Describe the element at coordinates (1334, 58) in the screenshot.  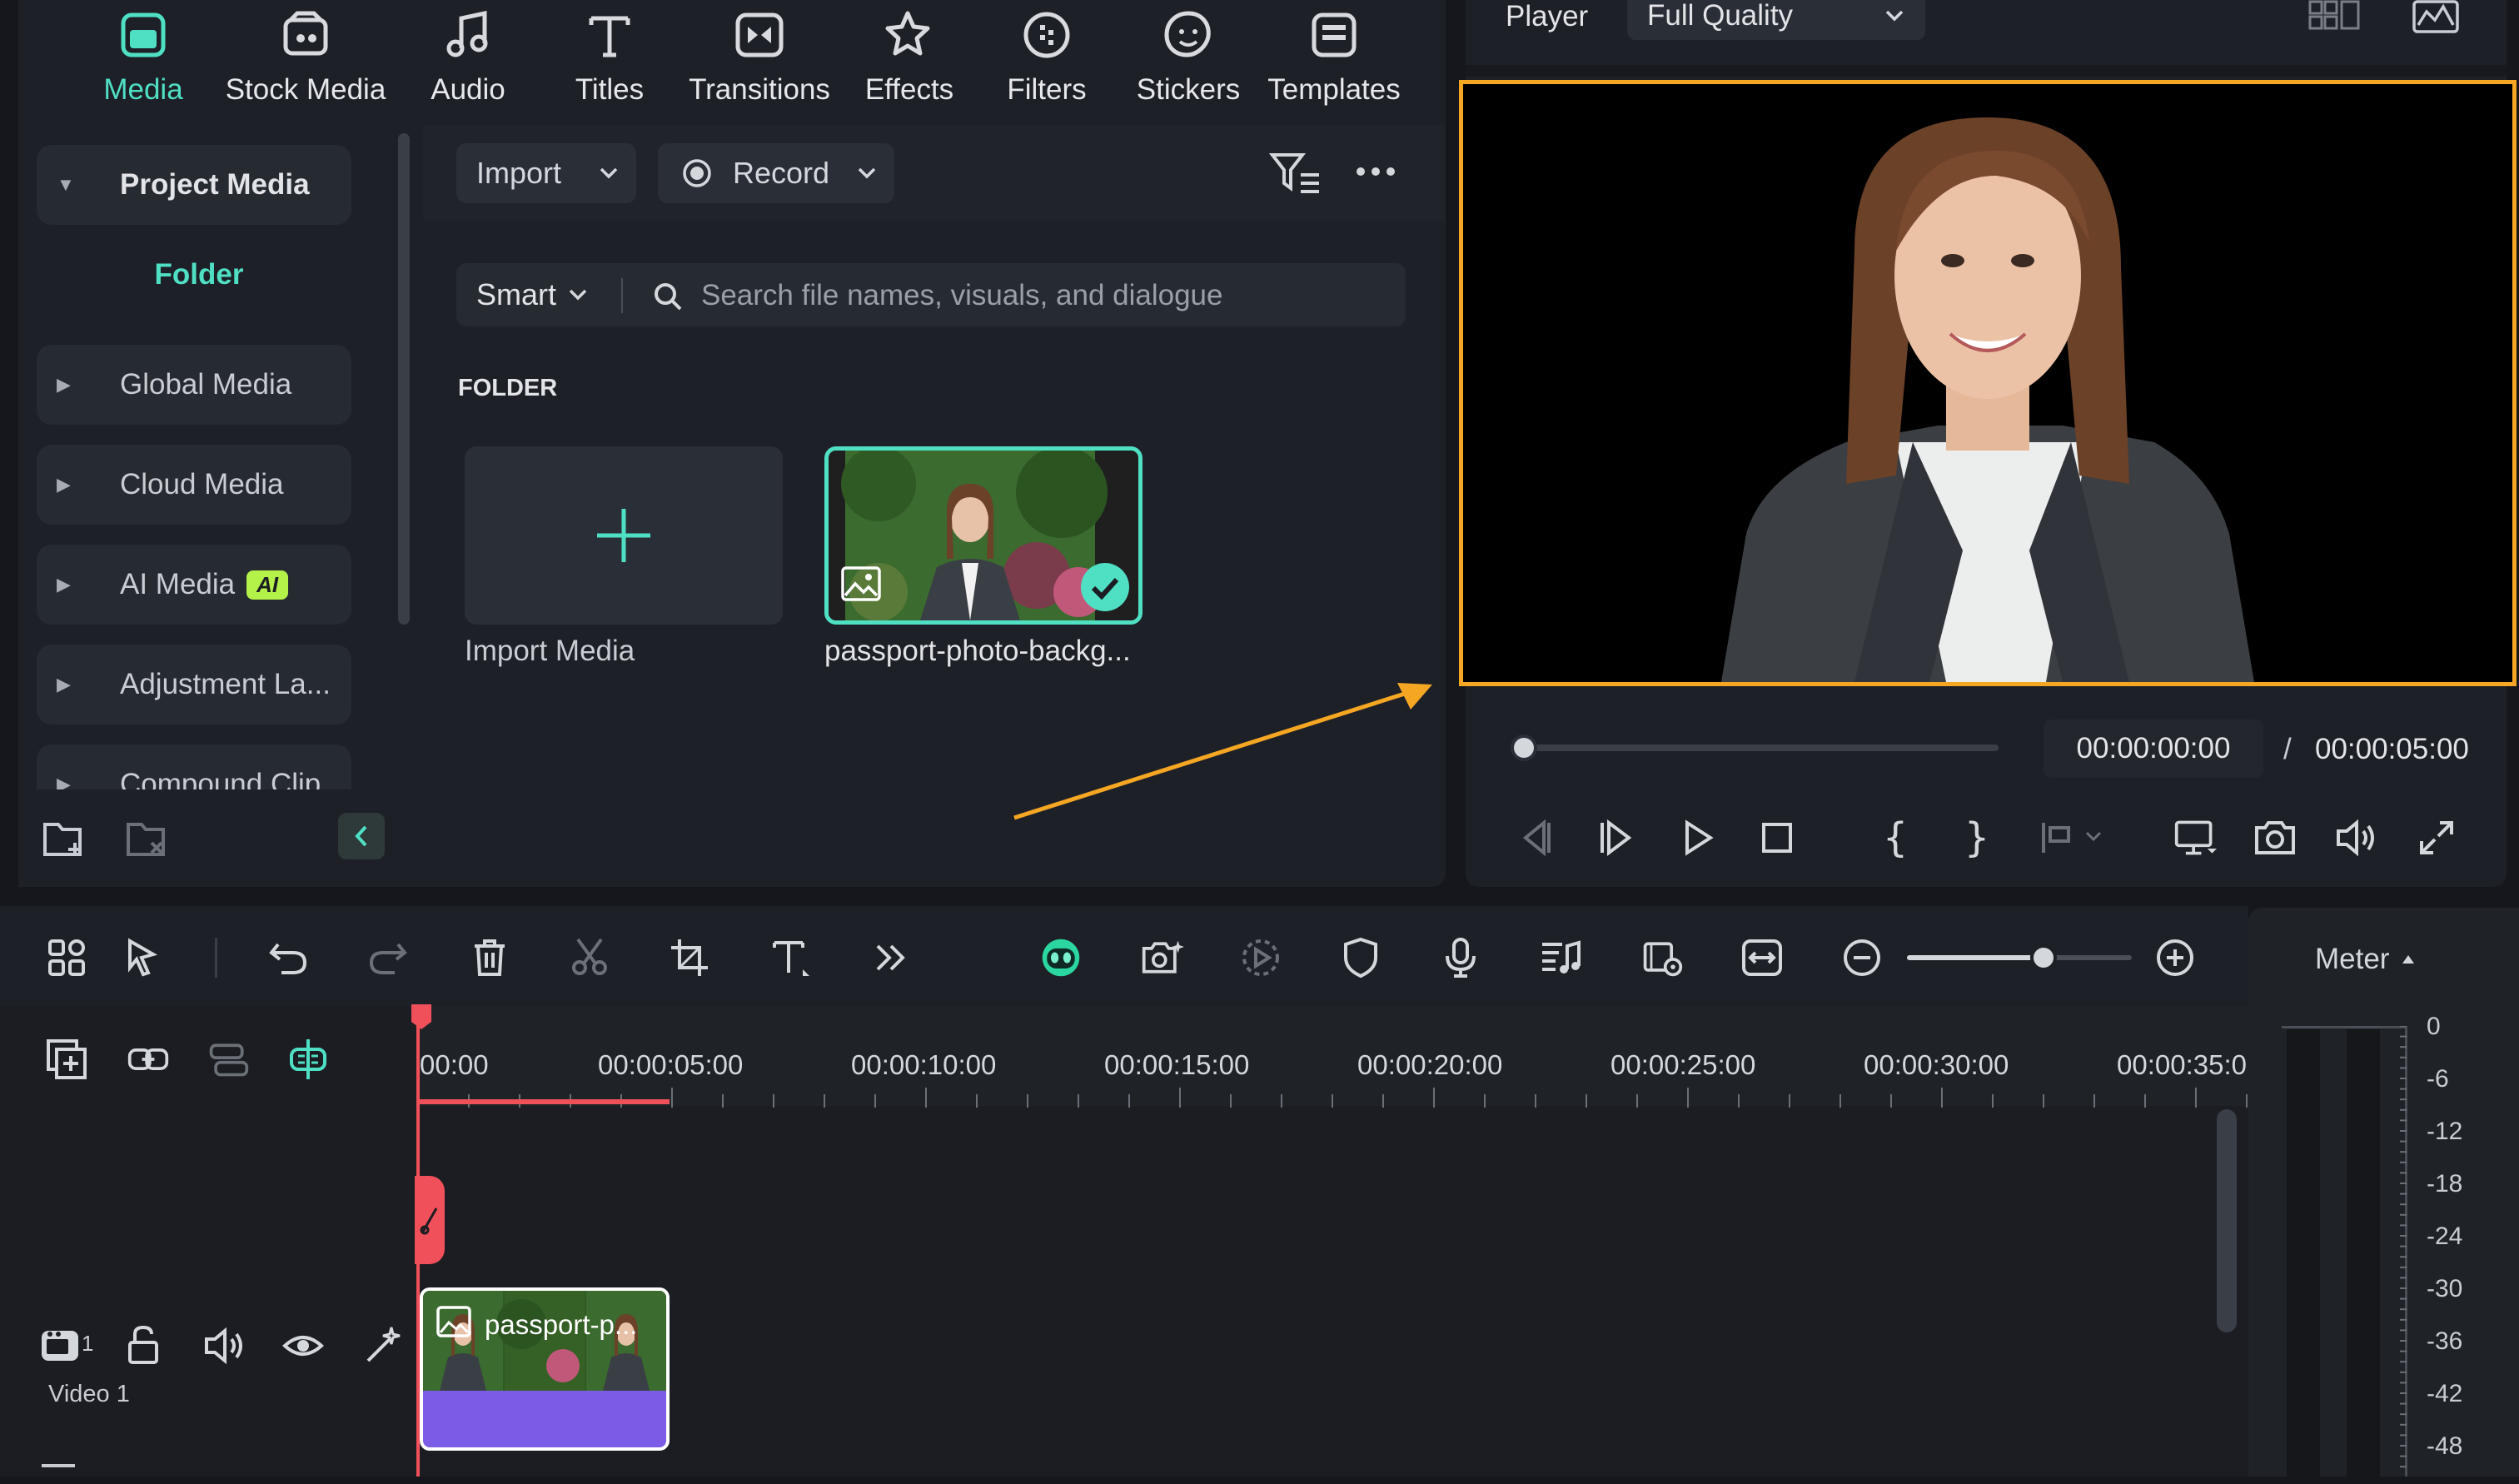
I see `nav-templates: Templates` at that location.